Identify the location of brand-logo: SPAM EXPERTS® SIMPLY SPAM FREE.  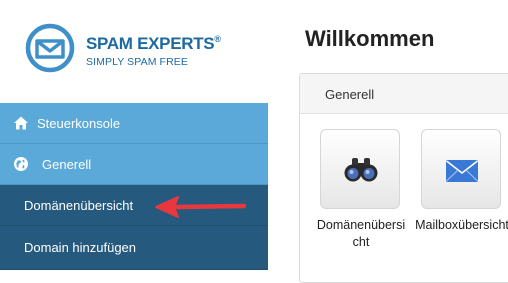
(144, 53).